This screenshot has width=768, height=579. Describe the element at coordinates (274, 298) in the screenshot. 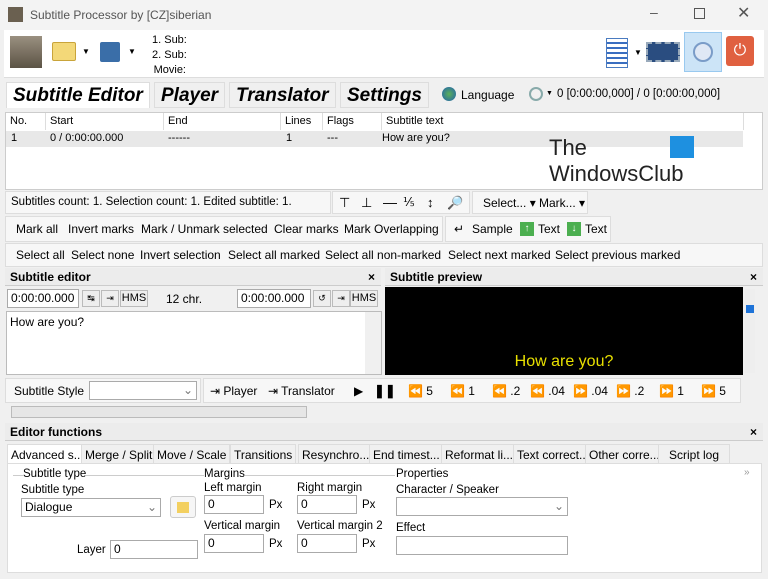

I see `end-time-input: 0:00:00.000` at that location.